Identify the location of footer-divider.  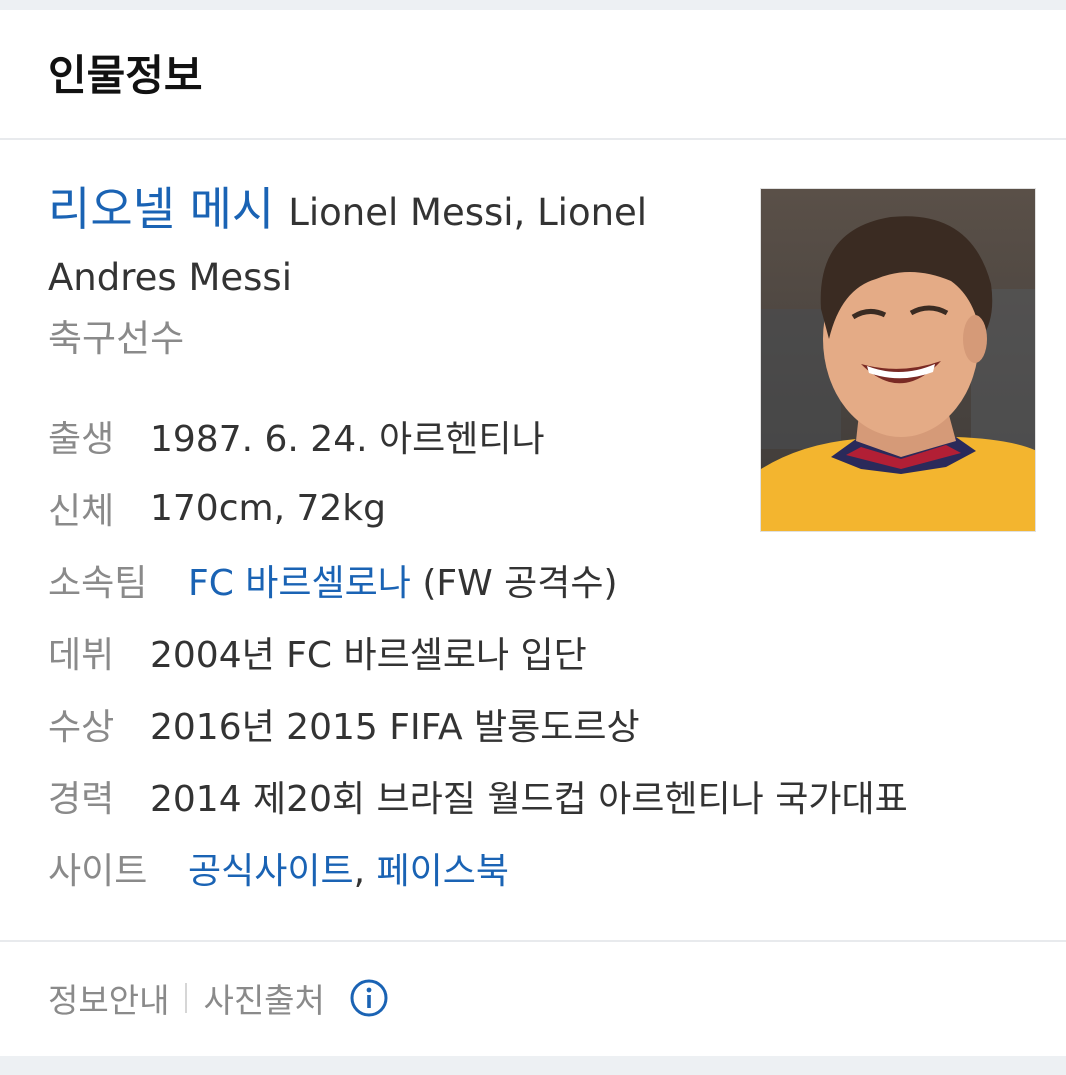
(186, 998).